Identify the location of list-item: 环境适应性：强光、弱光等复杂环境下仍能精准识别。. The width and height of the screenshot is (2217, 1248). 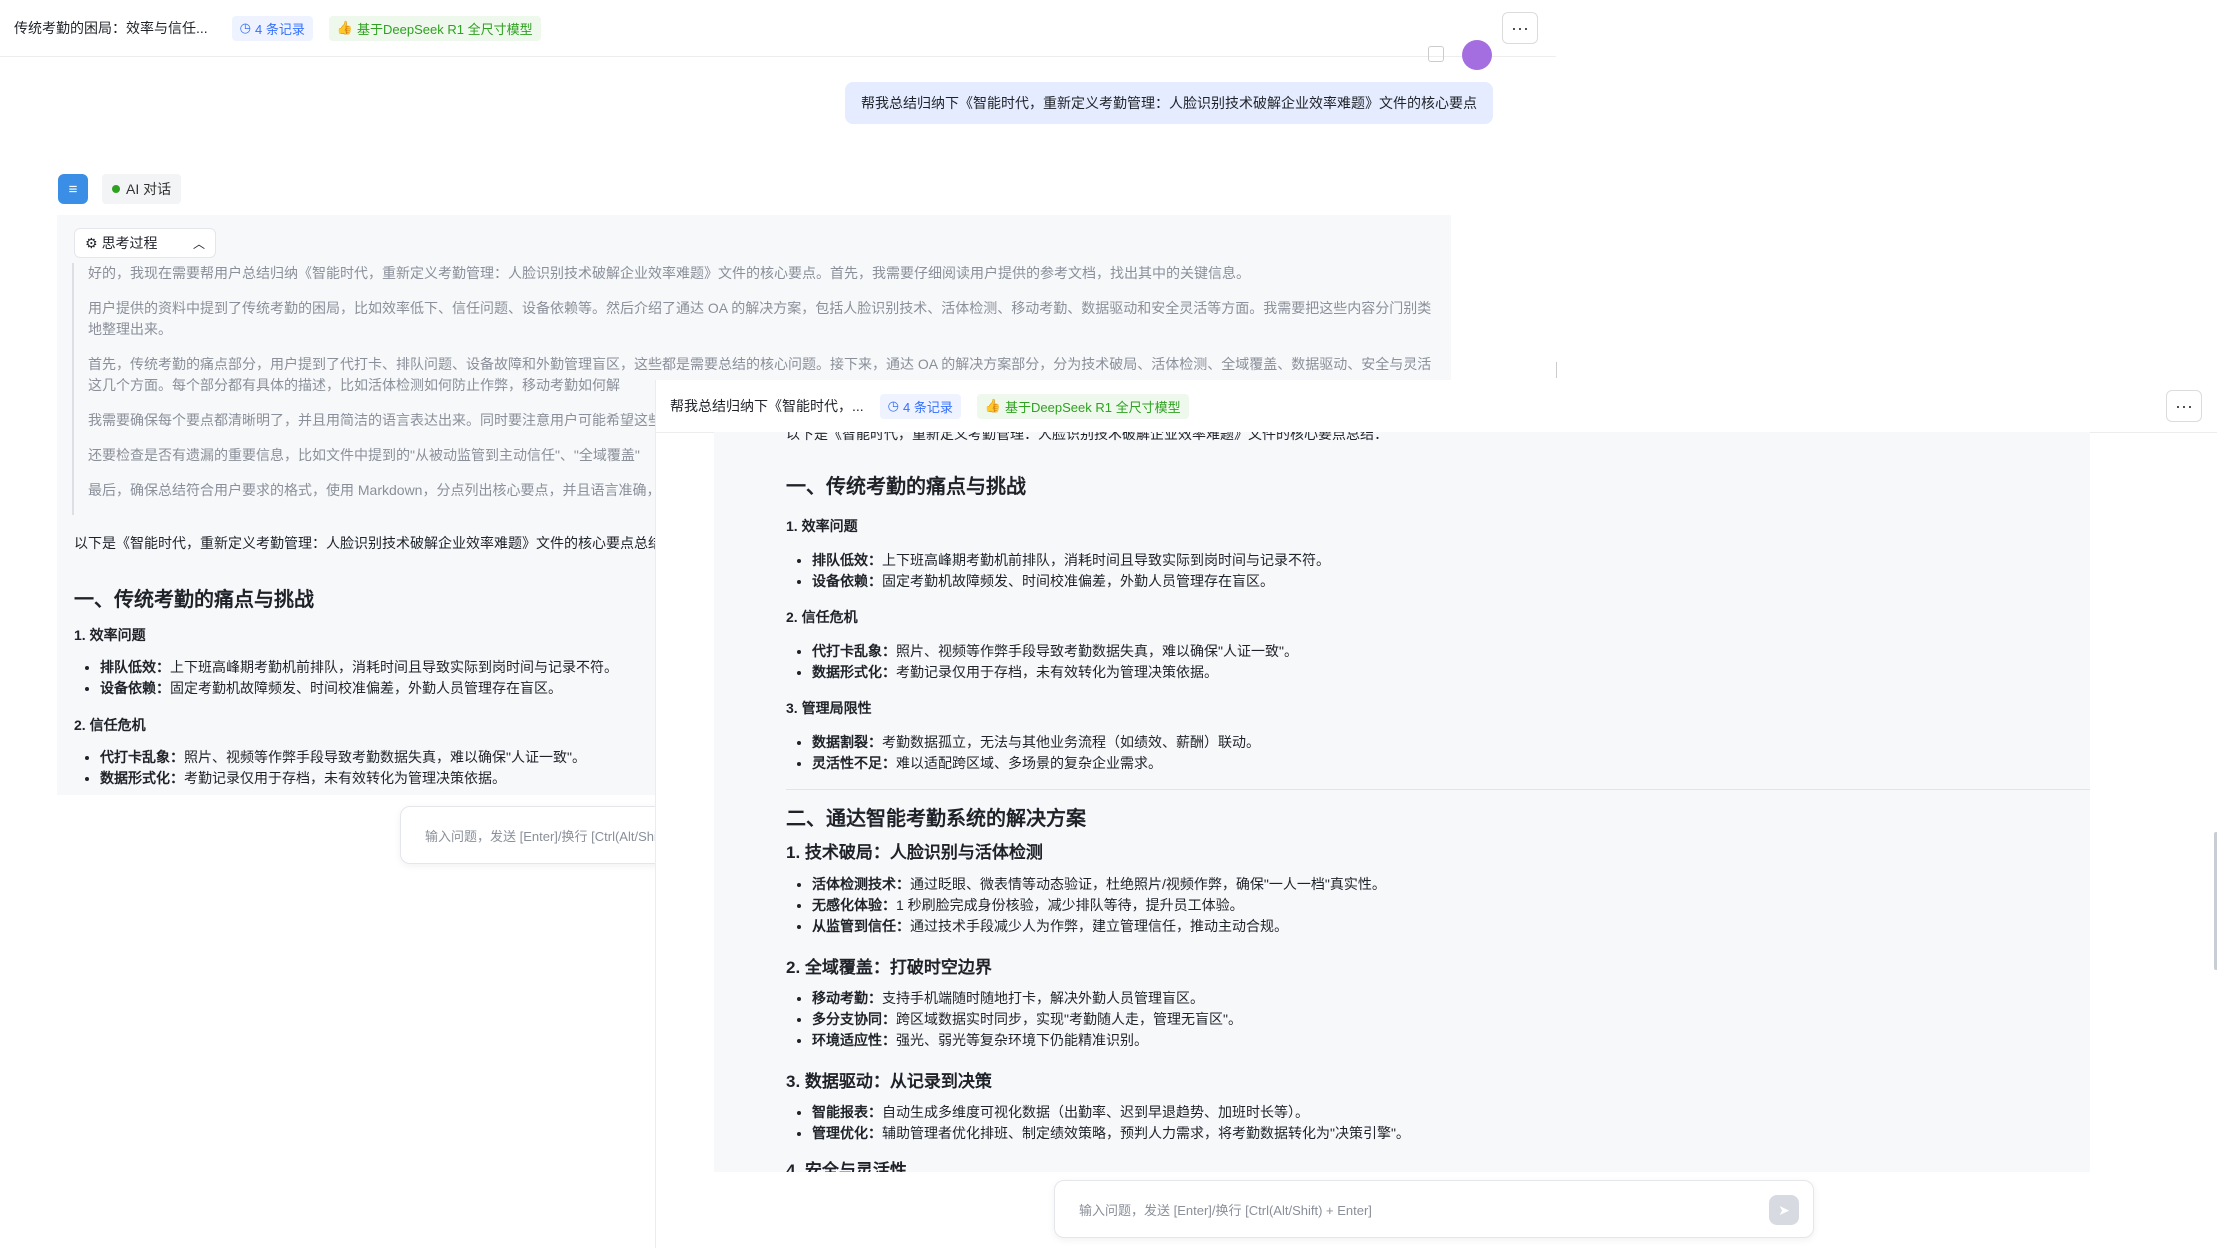
(1027, 1040).